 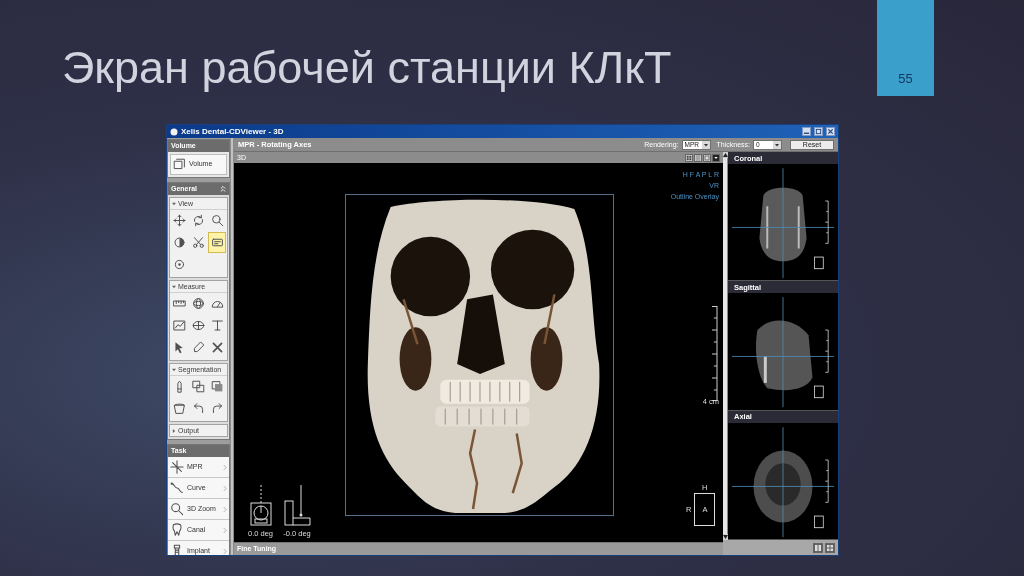 What do you see at coordinates (297, 506) in the screenshot?
I see `side-tilt-icon` at bounding box center [297, 506].